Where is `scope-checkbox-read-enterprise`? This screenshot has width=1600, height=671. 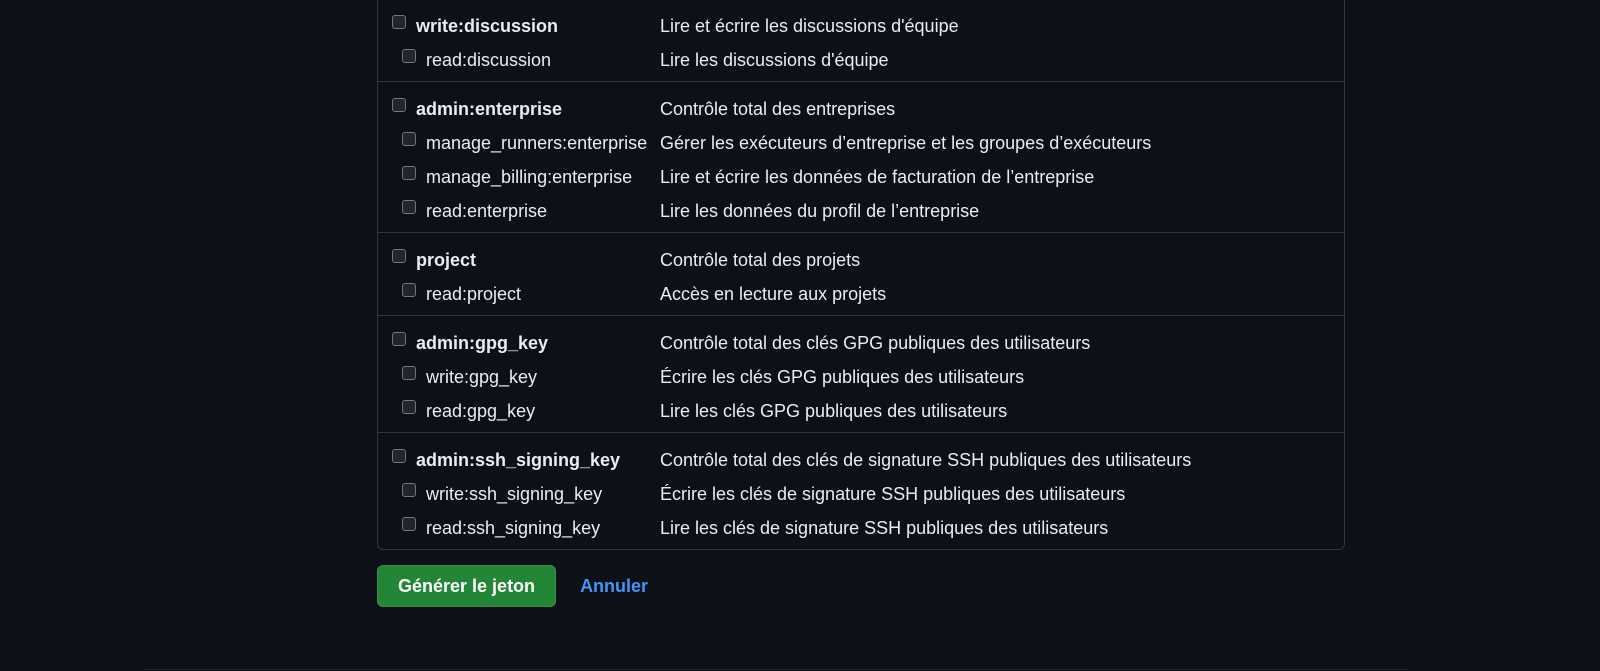 scope-checkbox-read-enterprise is located at coordinates (409, 206).